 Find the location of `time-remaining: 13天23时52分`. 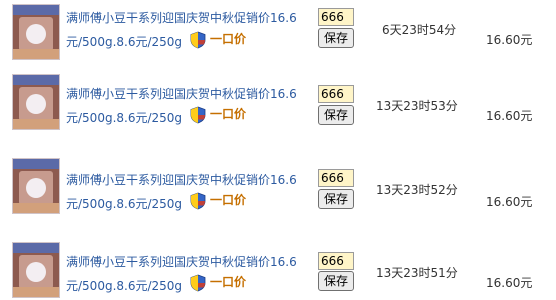

time-remaining: 13天23时52分 is located at coordinates (417, 190).